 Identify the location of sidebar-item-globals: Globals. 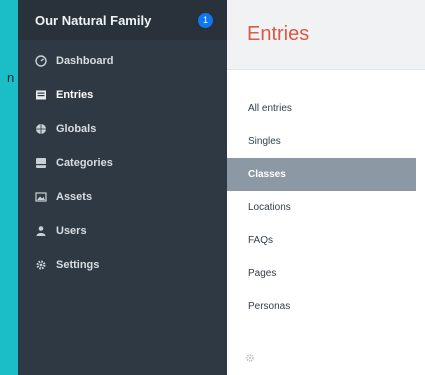
(122, 129).